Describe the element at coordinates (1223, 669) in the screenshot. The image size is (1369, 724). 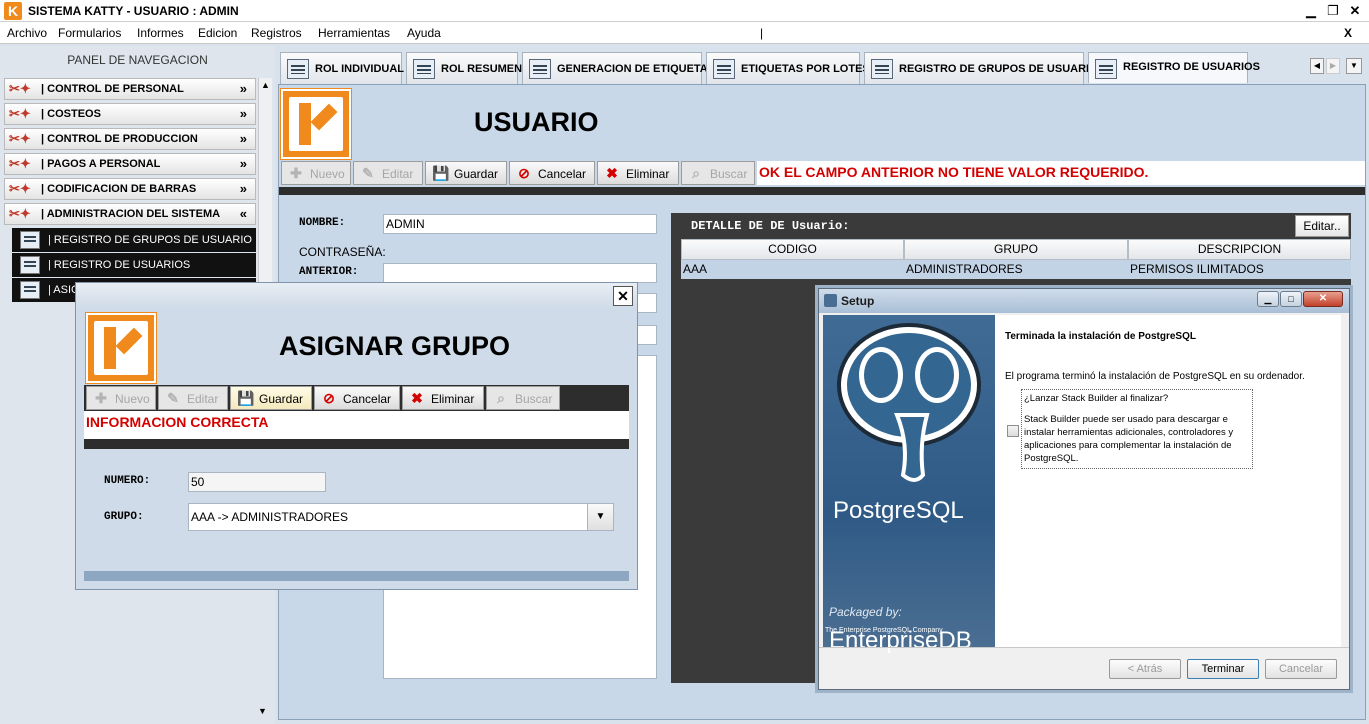
I see `setup-finish-button: Terminar` at that location.